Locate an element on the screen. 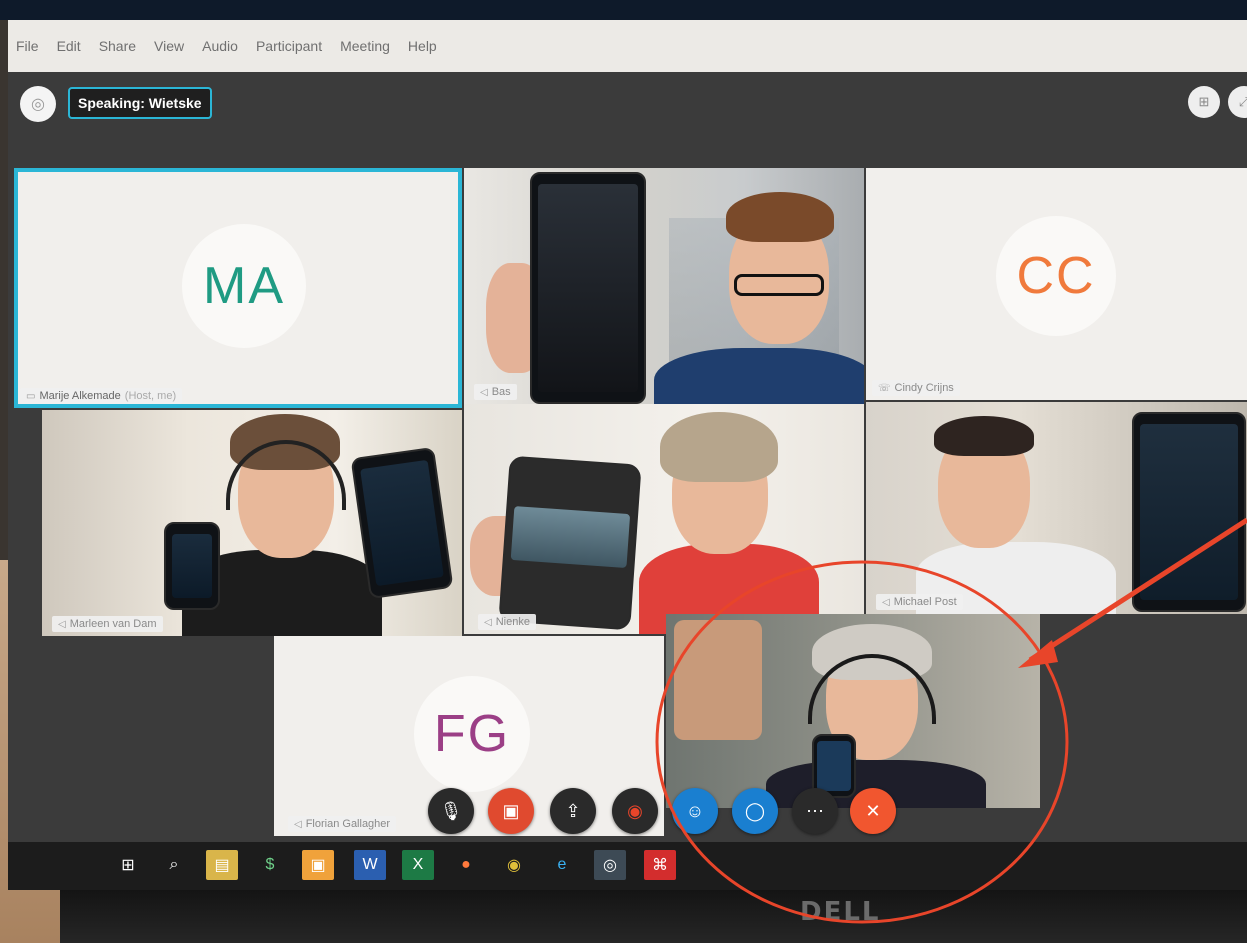 The height and width of the screenshot is (943, 1247). participants-button: ☺ is located at coordinates (695, 811).